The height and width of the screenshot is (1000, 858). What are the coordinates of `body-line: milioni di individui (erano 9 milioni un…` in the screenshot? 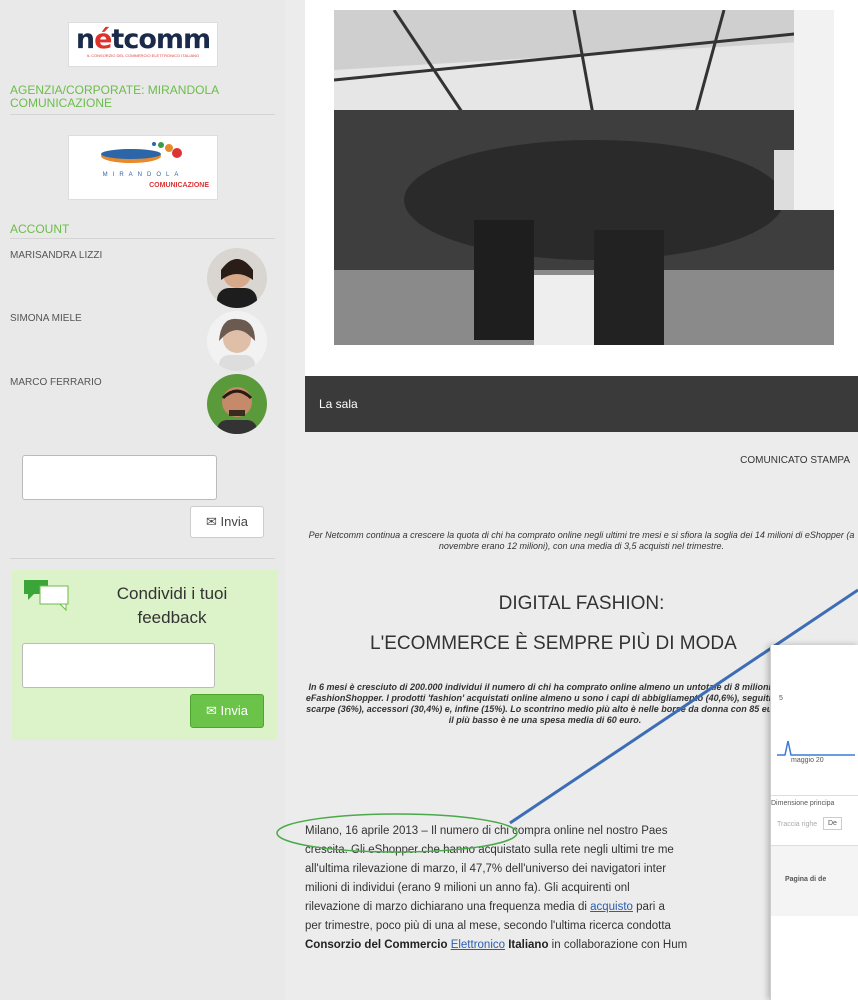 It's located at (467, 888).